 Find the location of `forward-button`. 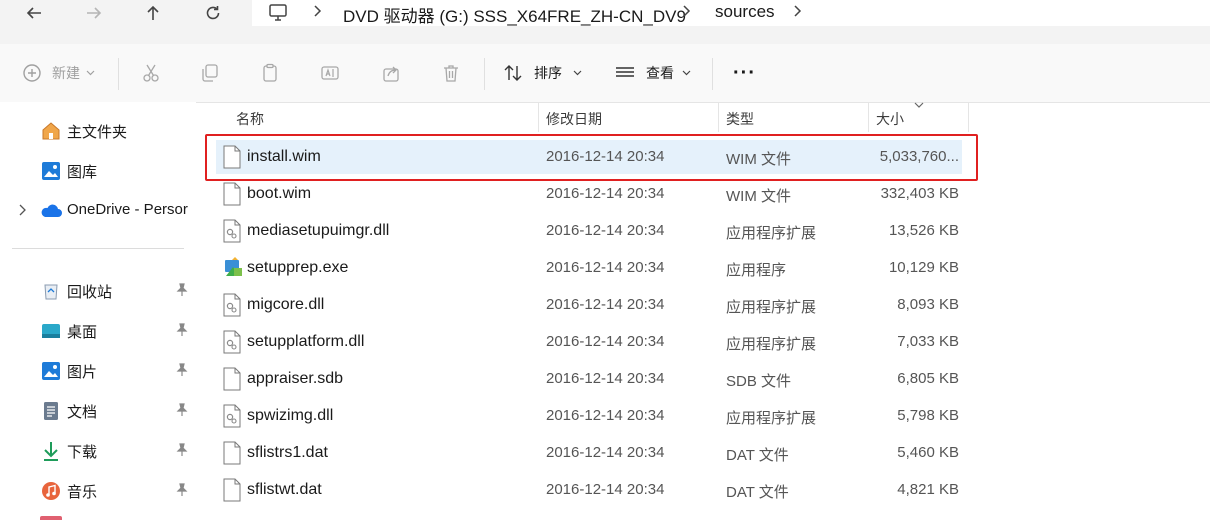

forward-button is located at coordinates (94, 13).